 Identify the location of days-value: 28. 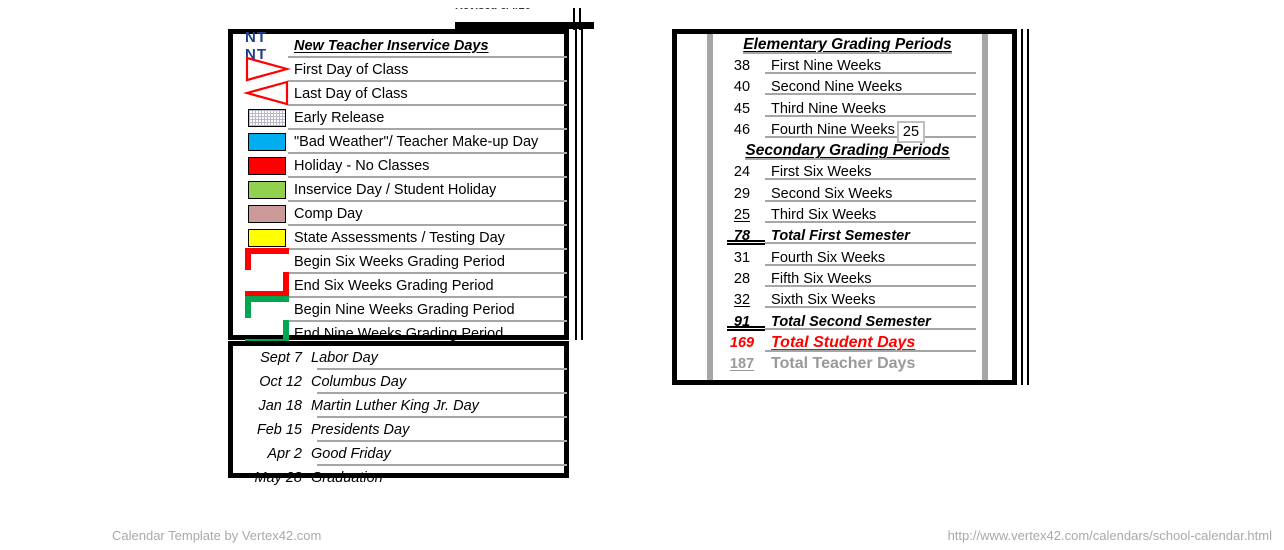
(742, 278).